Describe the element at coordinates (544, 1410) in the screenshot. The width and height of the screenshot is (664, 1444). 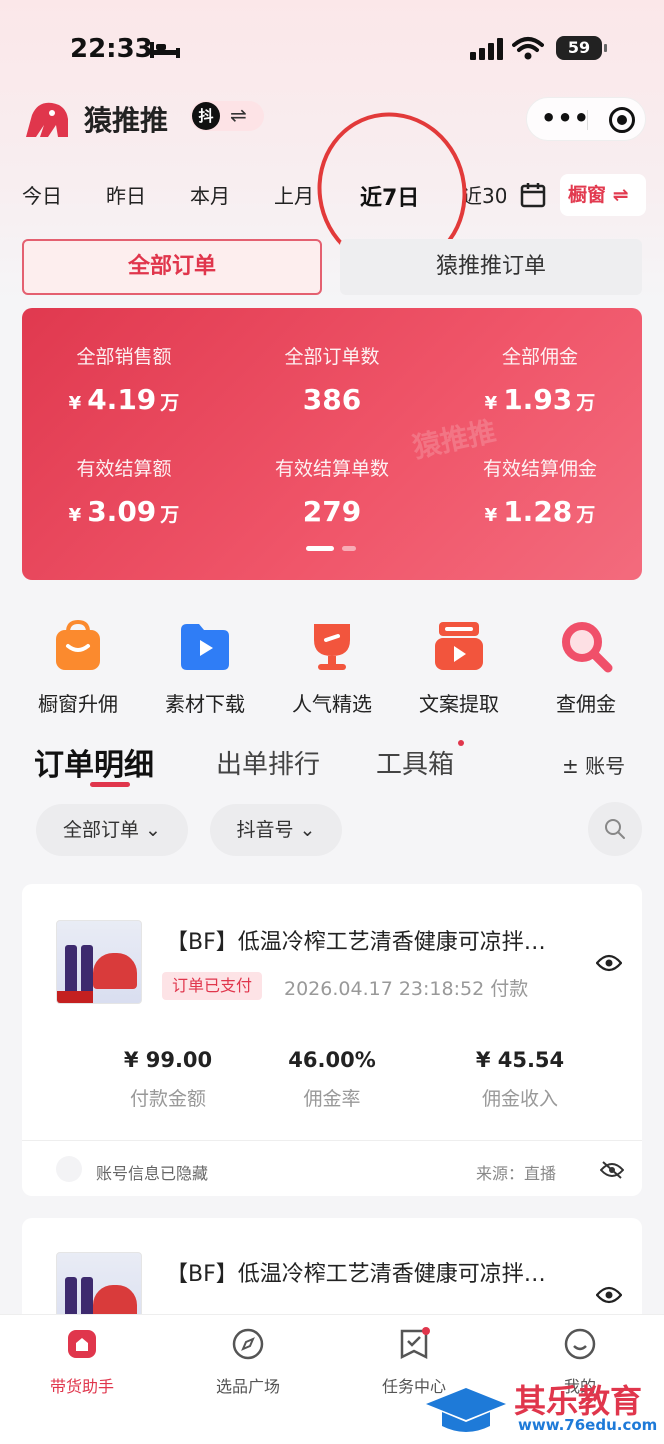
I see `brand-watermark: 其乐教育 www.76edu.com` at that location.